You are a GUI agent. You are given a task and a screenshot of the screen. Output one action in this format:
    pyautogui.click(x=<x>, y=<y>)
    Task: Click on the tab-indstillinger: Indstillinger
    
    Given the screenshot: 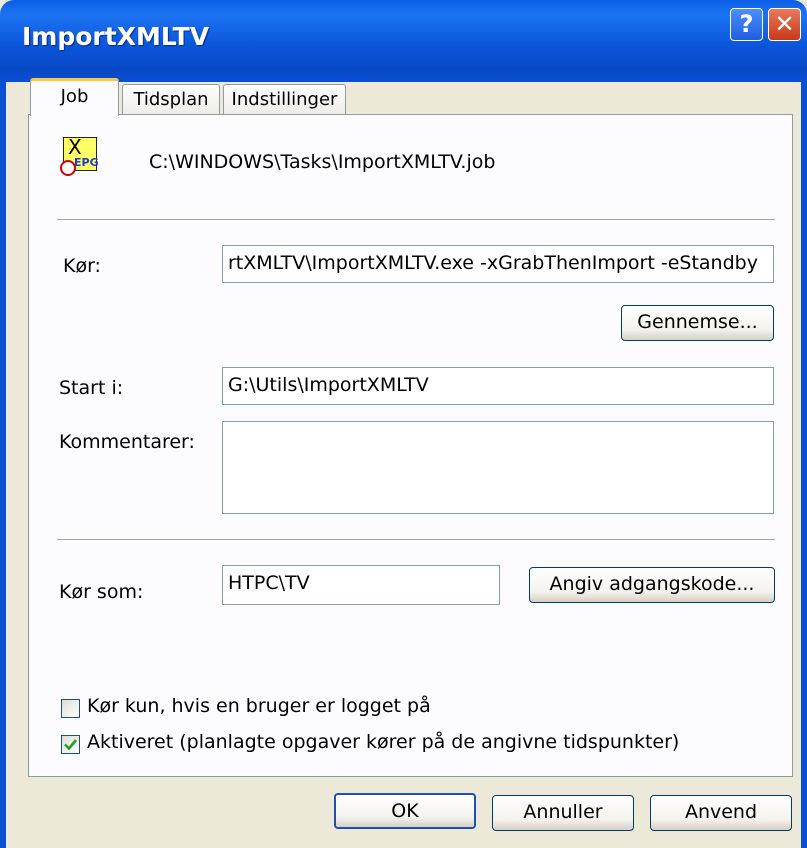 What is the action you would take?
    pyautogui.click(x=284, y=100)
    